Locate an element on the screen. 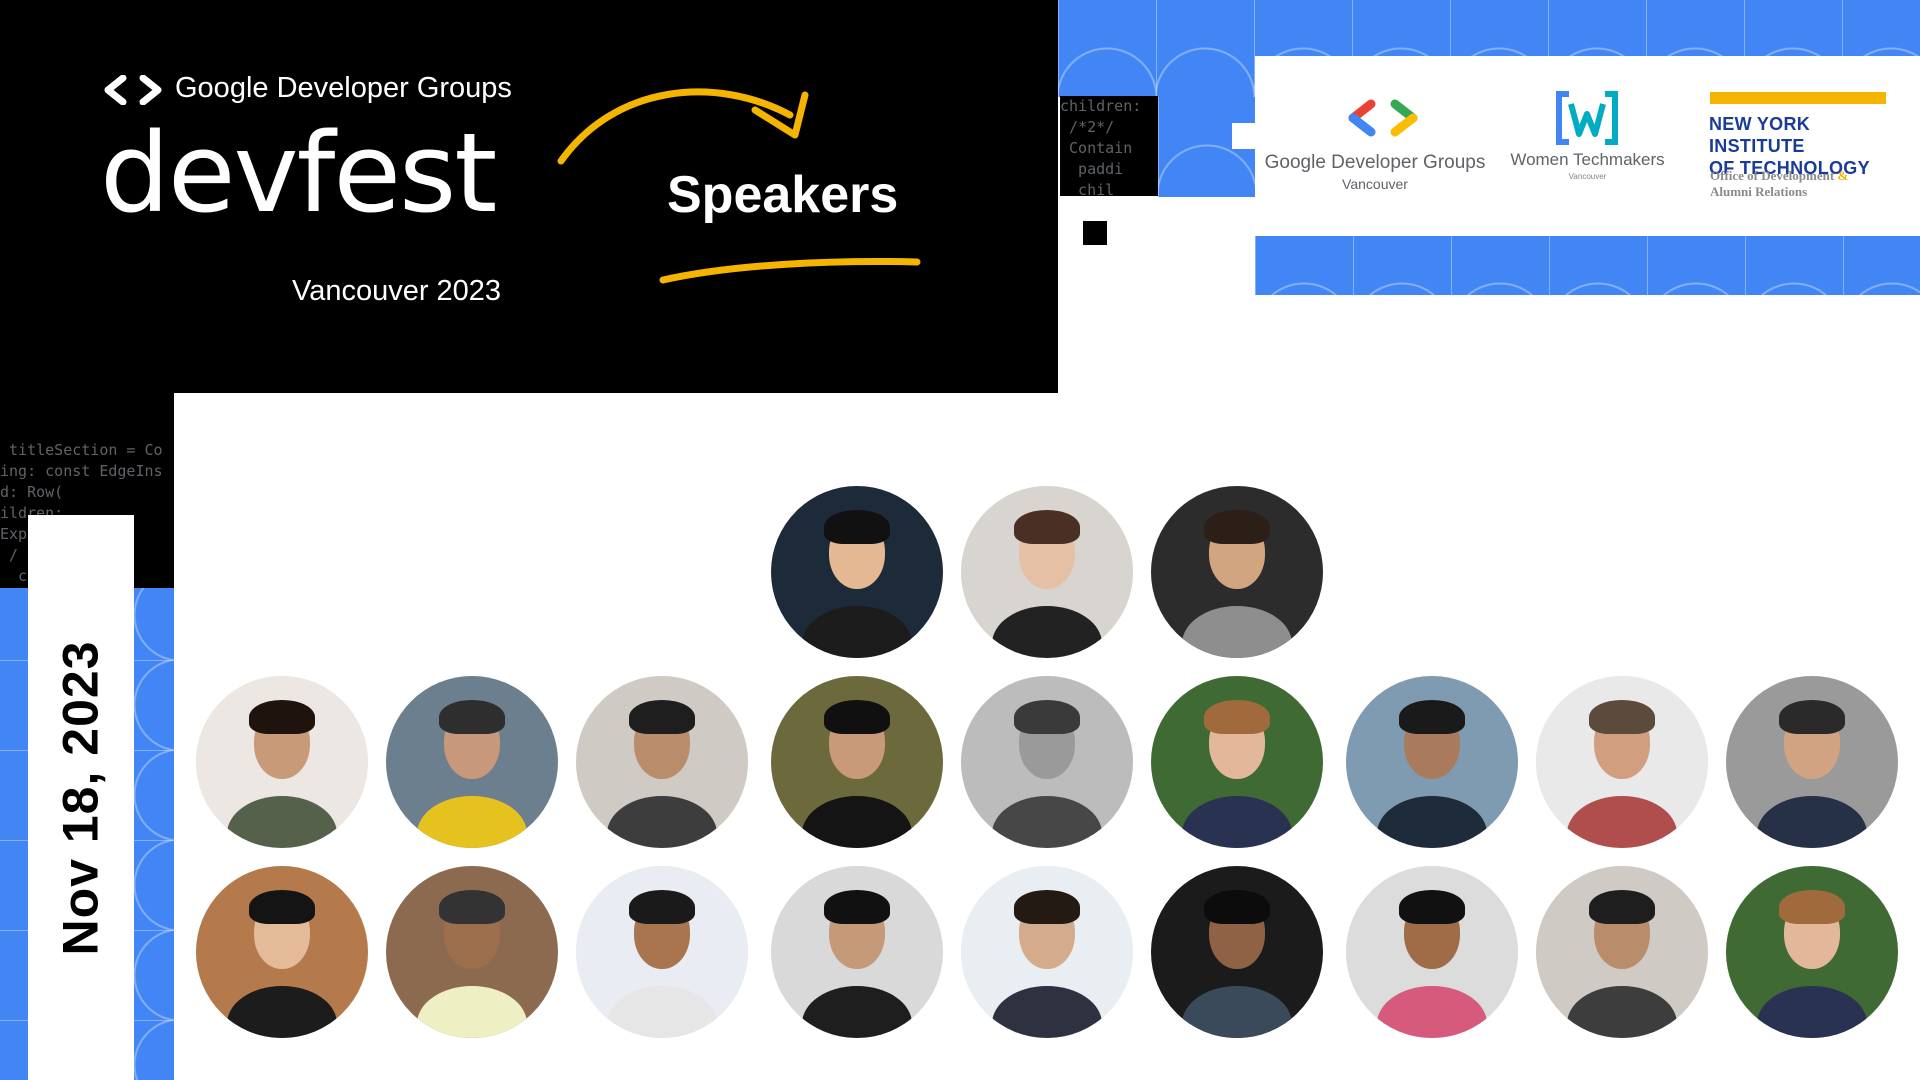 This screenshot has width=1920, height=1080. section-title: Speakers is located at coordinates (783, 195).